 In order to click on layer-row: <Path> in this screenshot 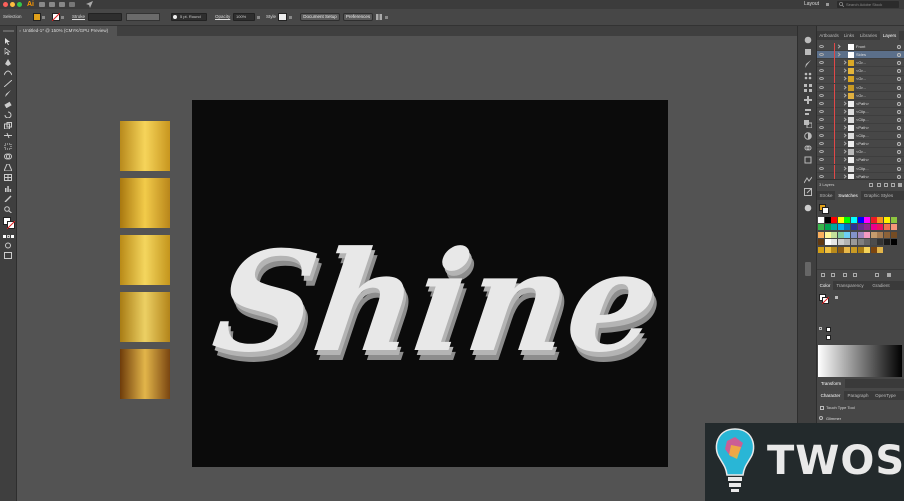, I will do `click(860, 160)`.